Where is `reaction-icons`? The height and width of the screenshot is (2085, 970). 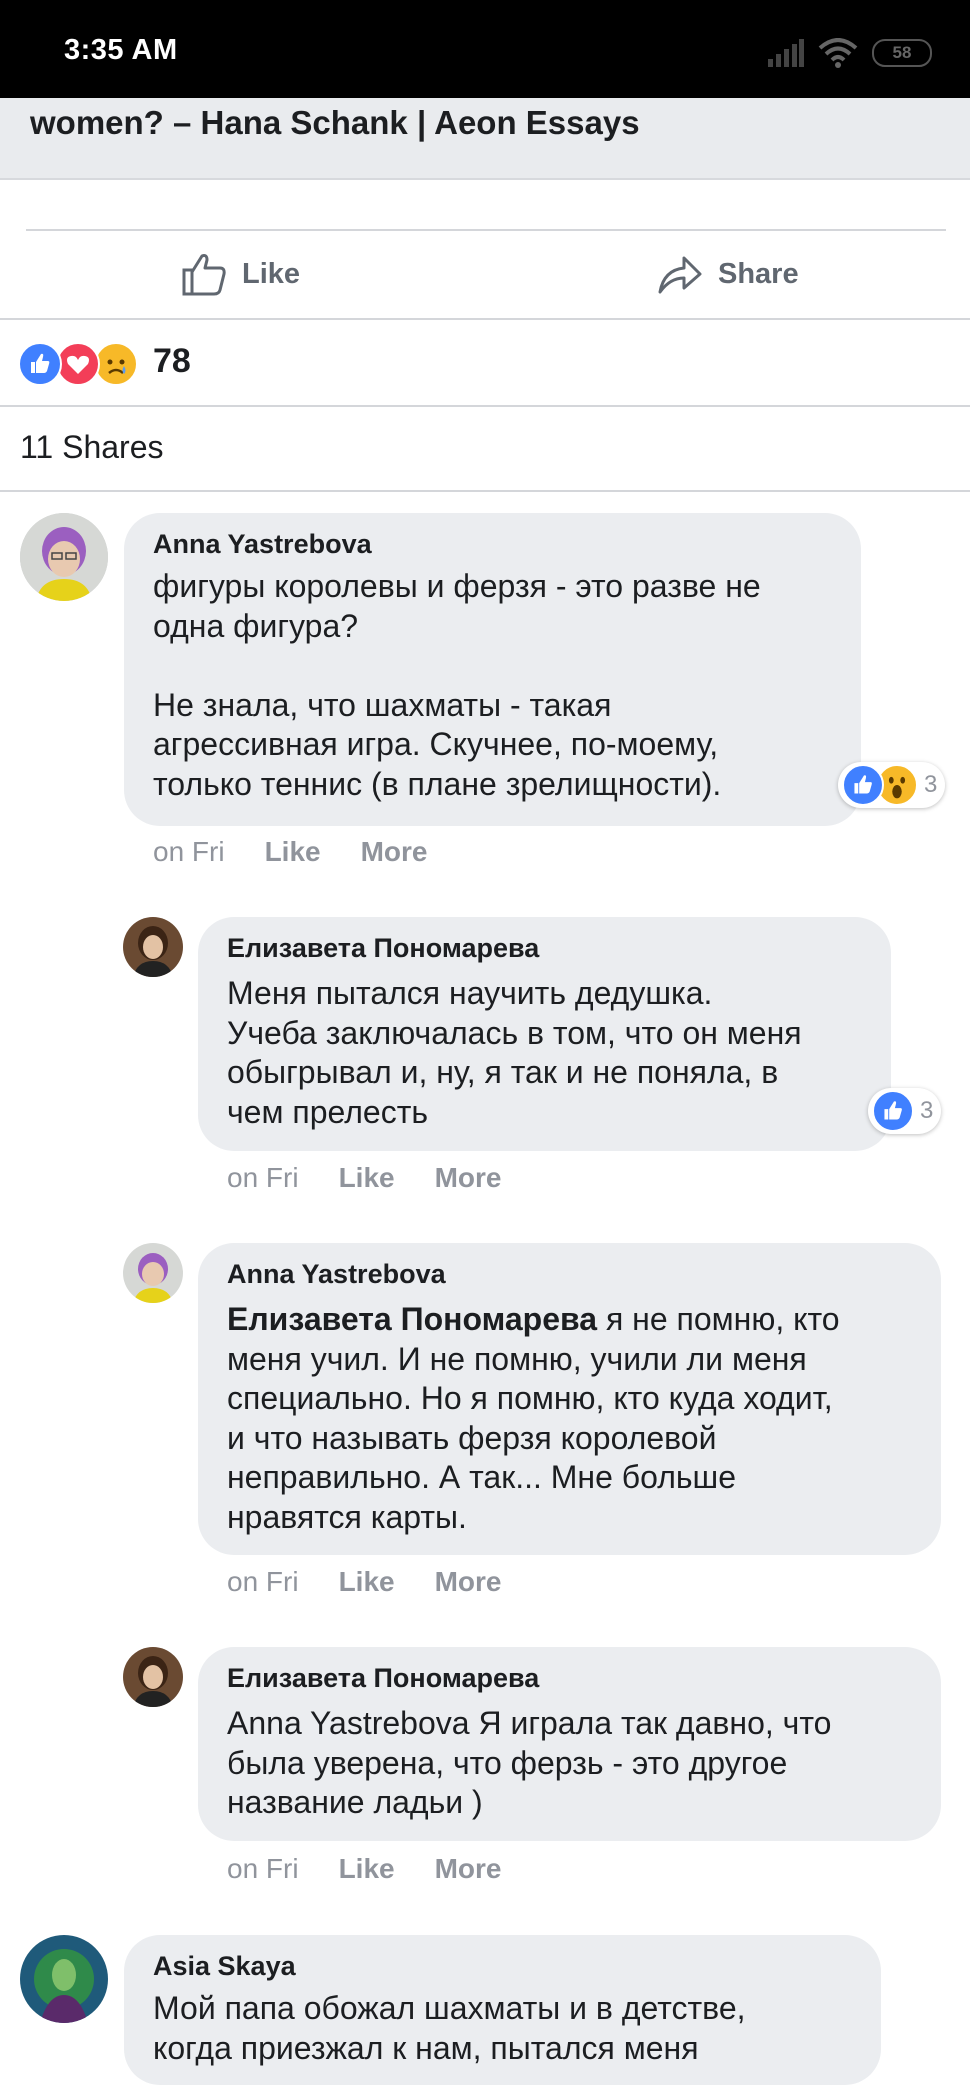
reaction-icons is located at coordinates (80, 364).